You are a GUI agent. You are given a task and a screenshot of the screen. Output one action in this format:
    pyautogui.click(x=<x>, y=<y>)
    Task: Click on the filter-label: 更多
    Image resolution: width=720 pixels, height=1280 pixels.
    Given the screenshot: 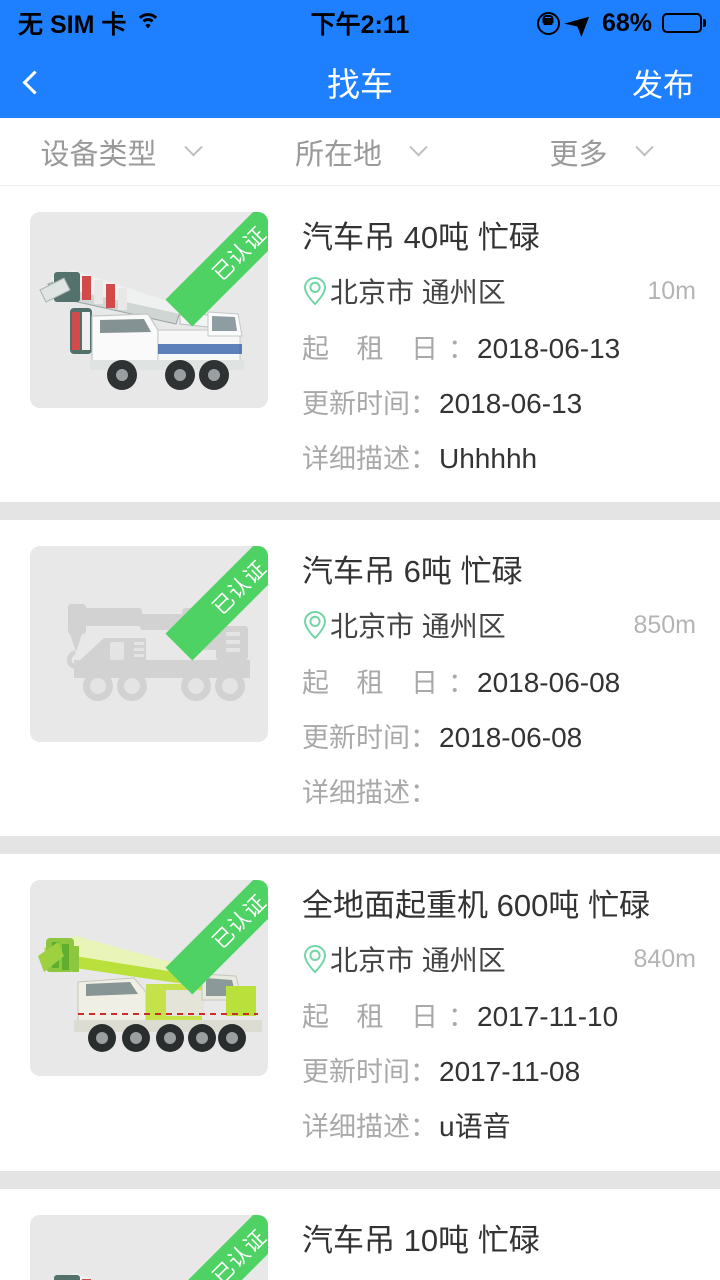 What is the action you would take?
    pyautogui.click(x=578, y=154)
    